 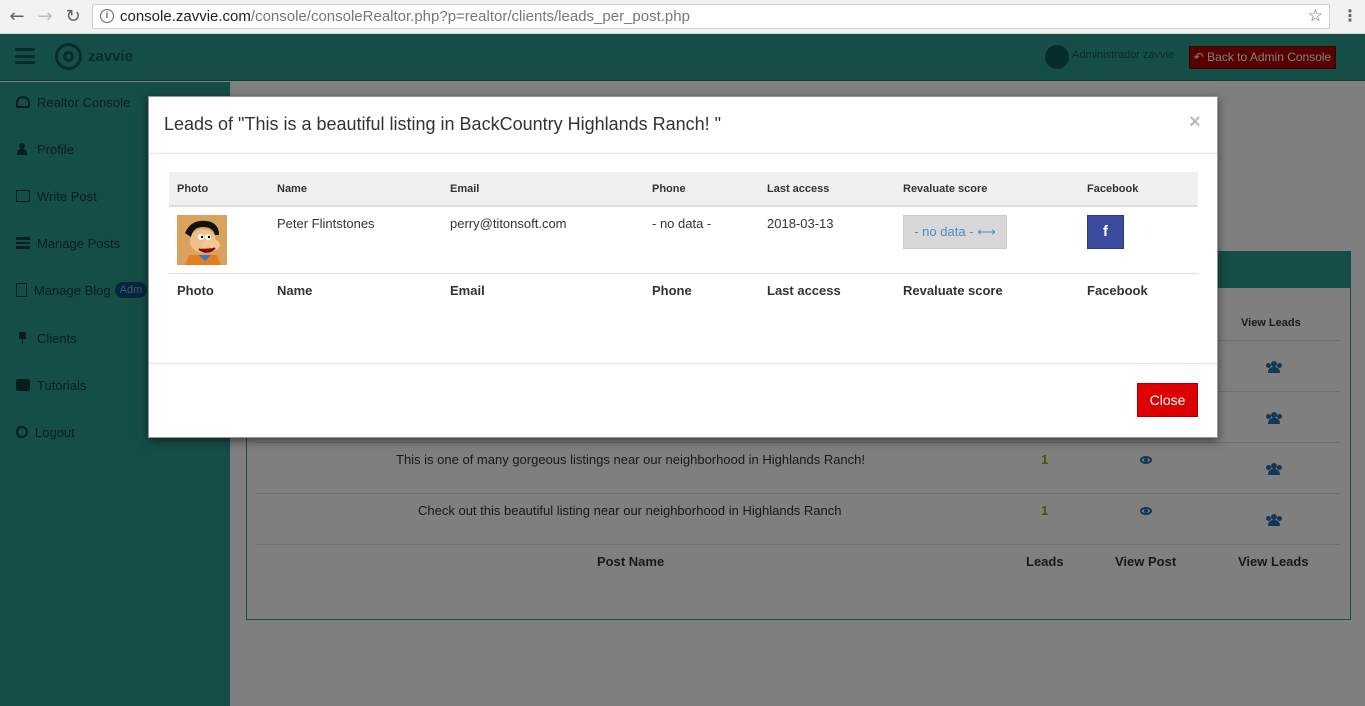 What do you see at coordinates (185, 16) in the screenshot?
I see `url-host: console.zavvie.com` at bounding box center [185, 16].